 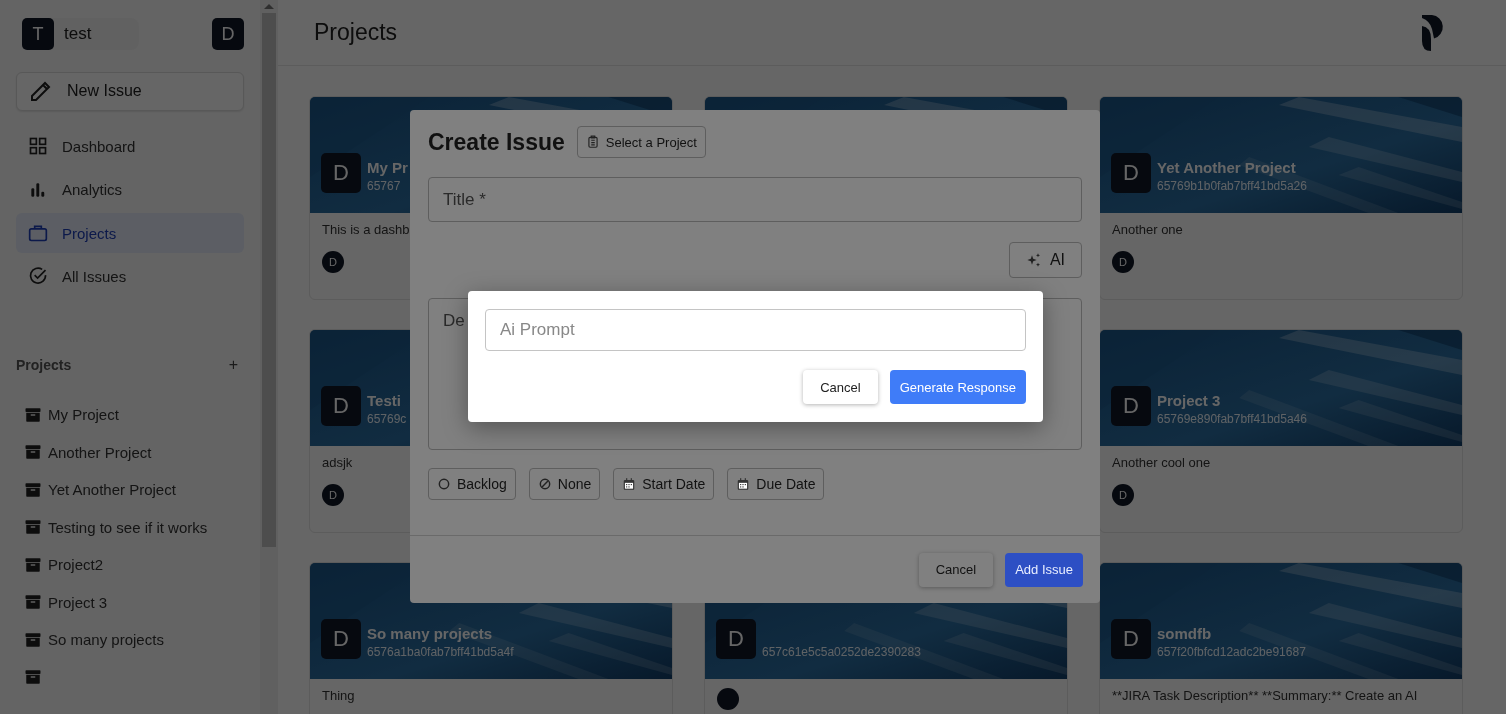 I want to click on project-description: Thing, so click(x=339, y=695).